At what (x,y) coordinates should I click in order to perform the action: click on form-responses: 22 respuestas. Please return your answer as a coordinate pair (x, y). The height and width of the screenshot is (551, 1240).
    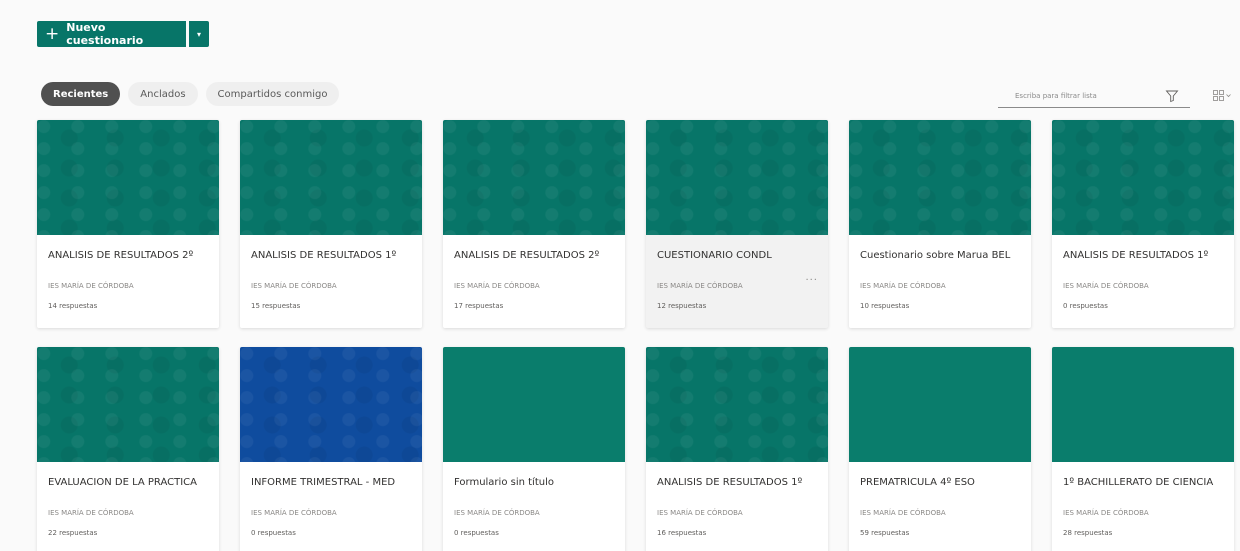
    Looking at the image, I should click on (73, 533).